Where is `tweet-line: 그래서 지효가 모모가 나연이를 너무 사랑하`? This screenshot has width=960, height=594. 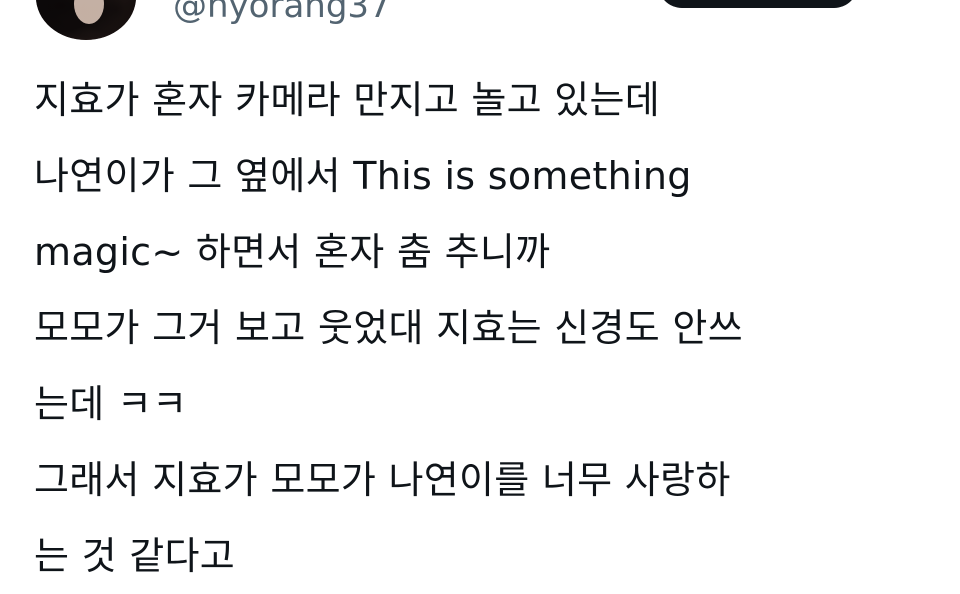
tweet-line: 그래서 지효가 모모가 나연이를 너무 사랑하 is located at coordinates (382, 480).